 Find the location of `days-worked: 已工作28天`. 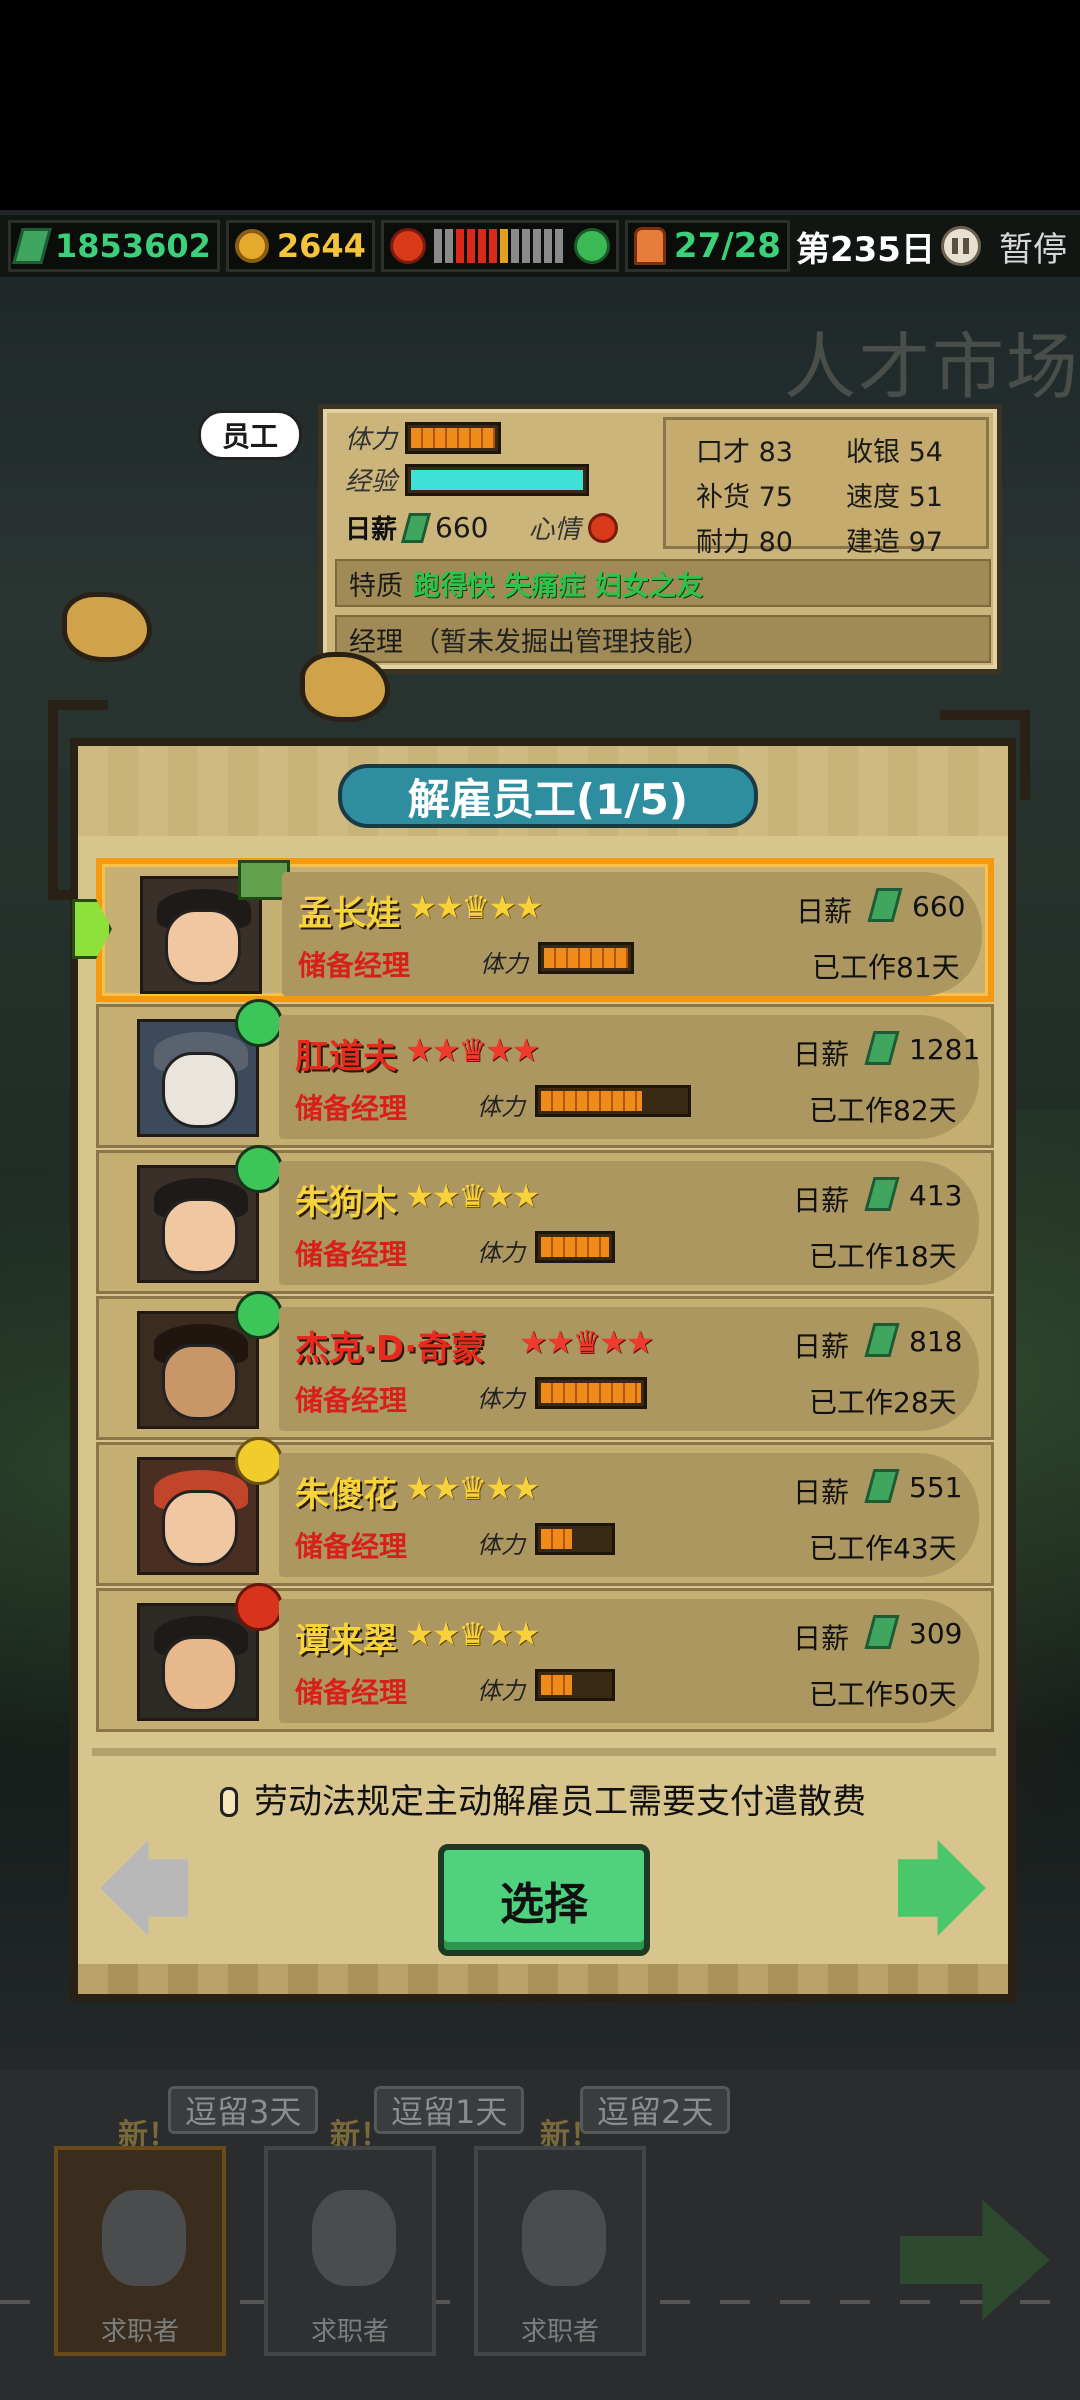

days-worked: 已工作28天 is located at coordinates (883, 1402).